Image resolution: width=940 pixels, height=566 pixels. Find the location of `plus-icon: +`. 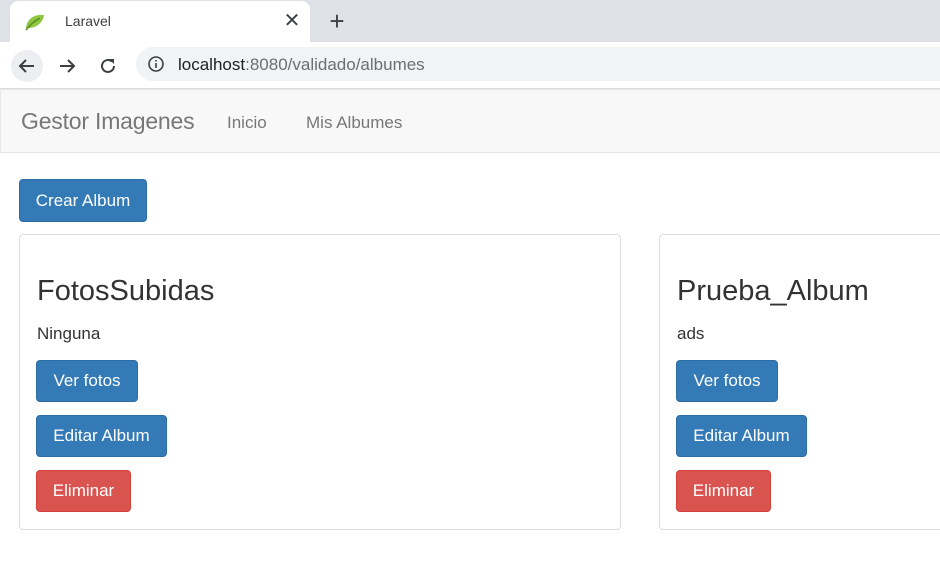

plus-icon: + is located at coordinates (337, 21).